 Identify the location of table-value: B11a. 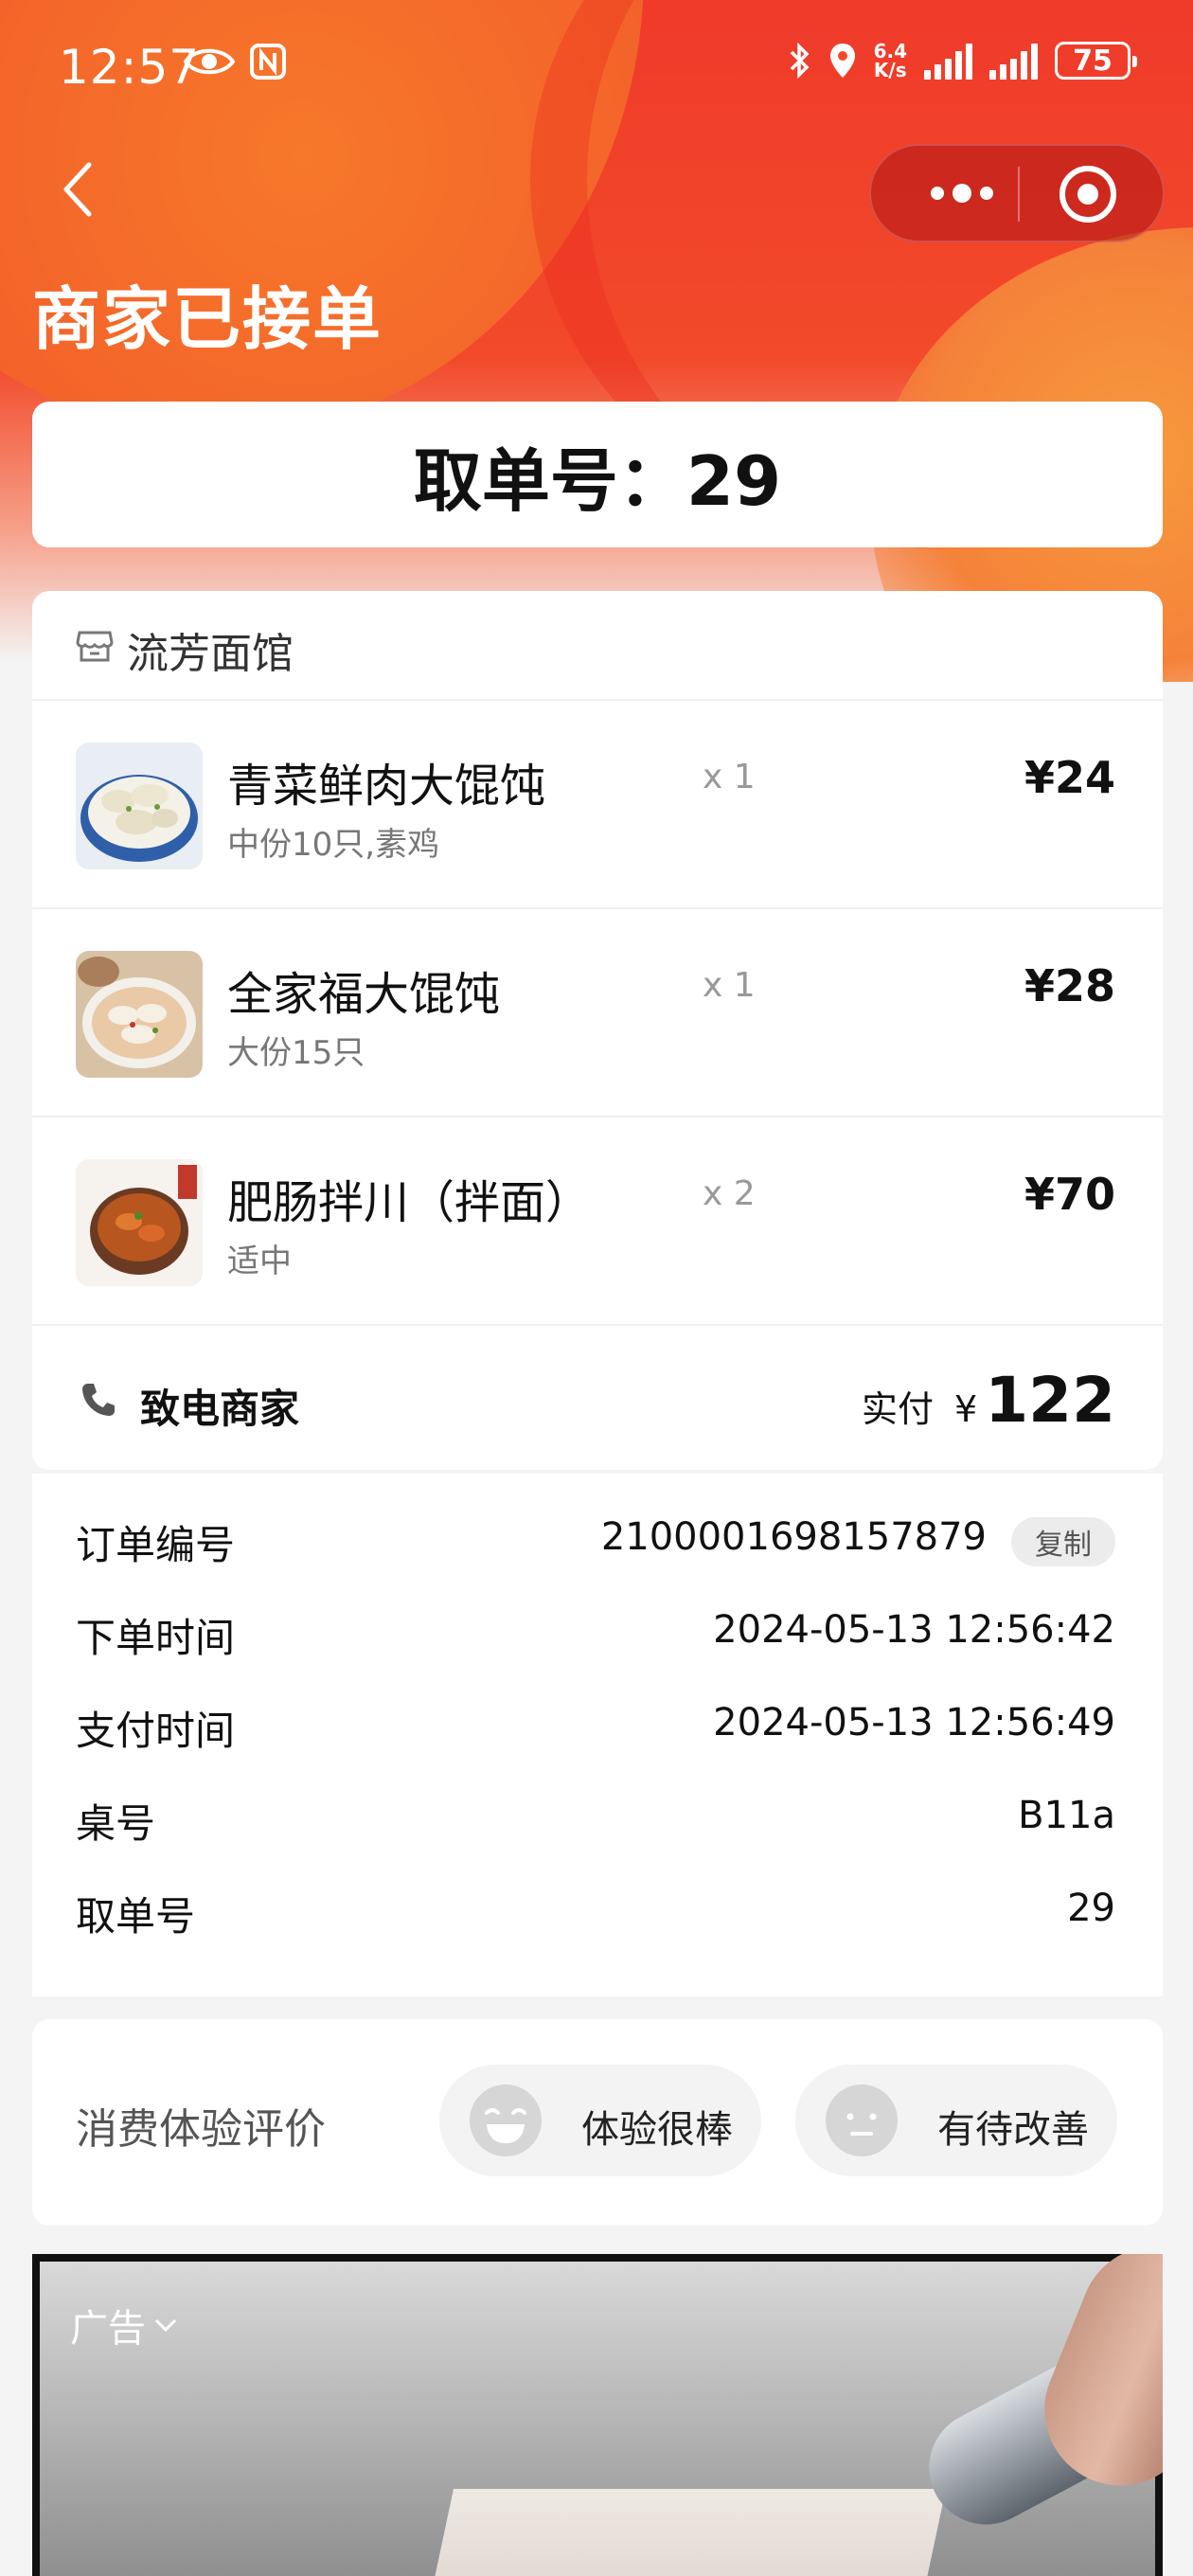
(1066, 1815).